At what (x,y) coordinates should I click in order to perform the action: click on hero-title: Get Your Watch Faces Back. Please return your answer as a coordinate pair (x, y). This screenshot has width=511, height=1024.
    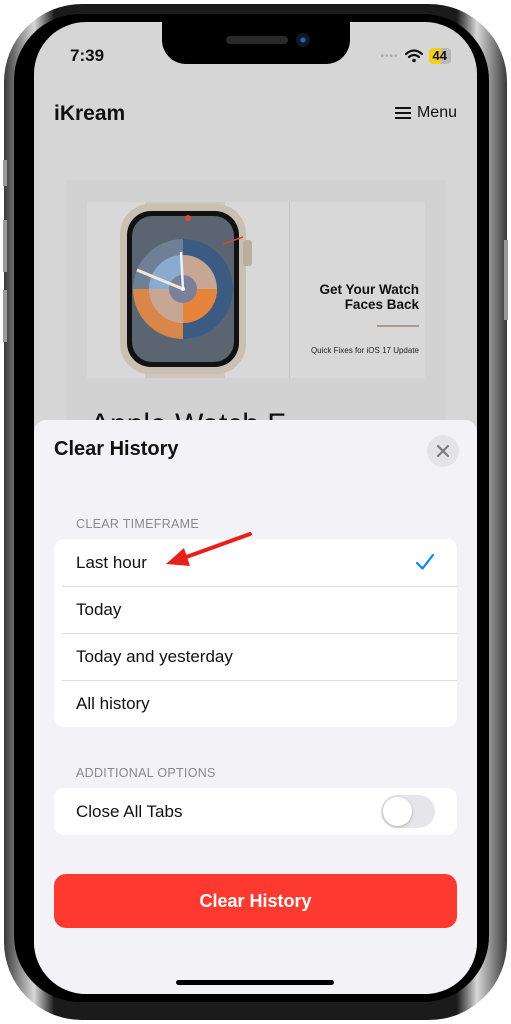
    Looking at the image, I should click on (369, 297).